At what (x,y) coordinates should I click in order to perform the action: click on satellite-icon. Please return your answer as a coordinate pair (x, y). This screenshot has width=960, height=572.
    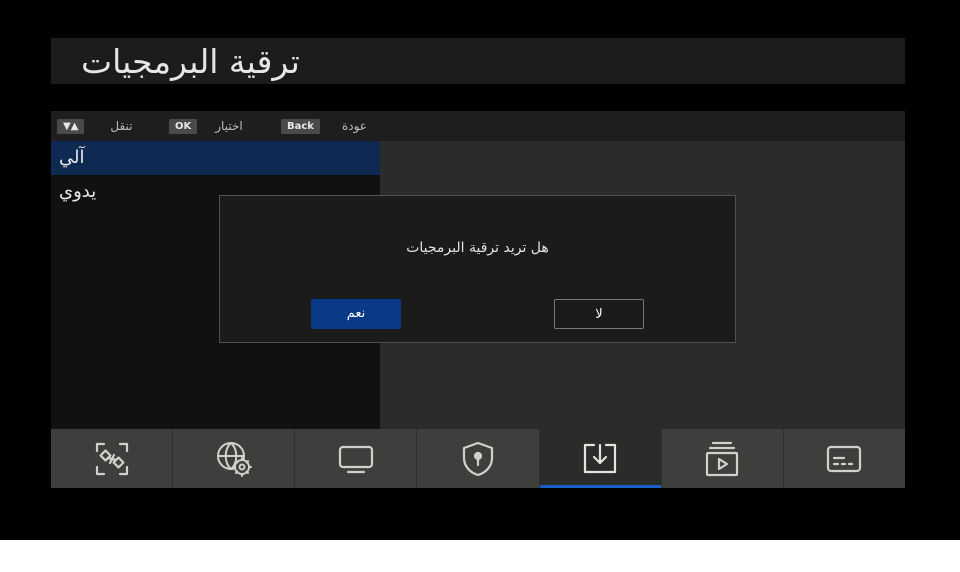
    Looking at the image, I should click on (111, 458).